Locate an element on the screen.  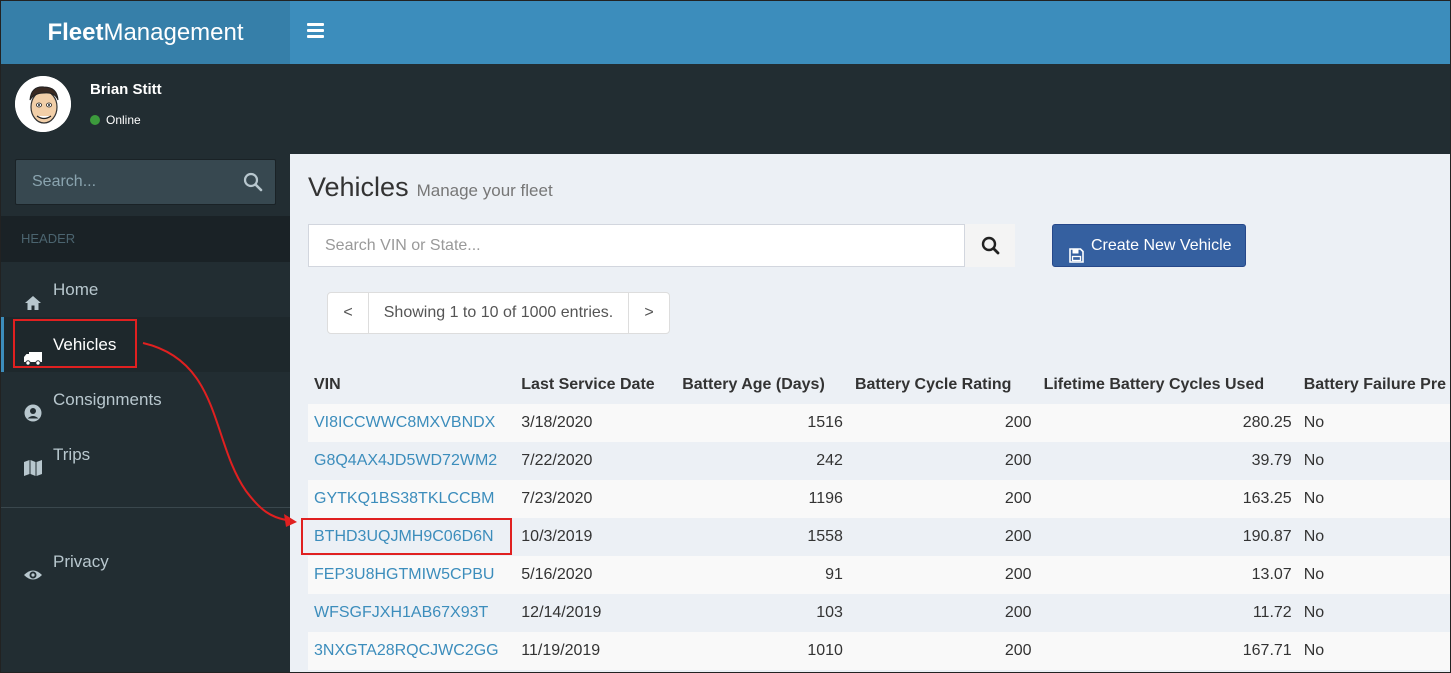
column-header-battery-age: Battery Age (Days) is located at coordinates (762, 385).